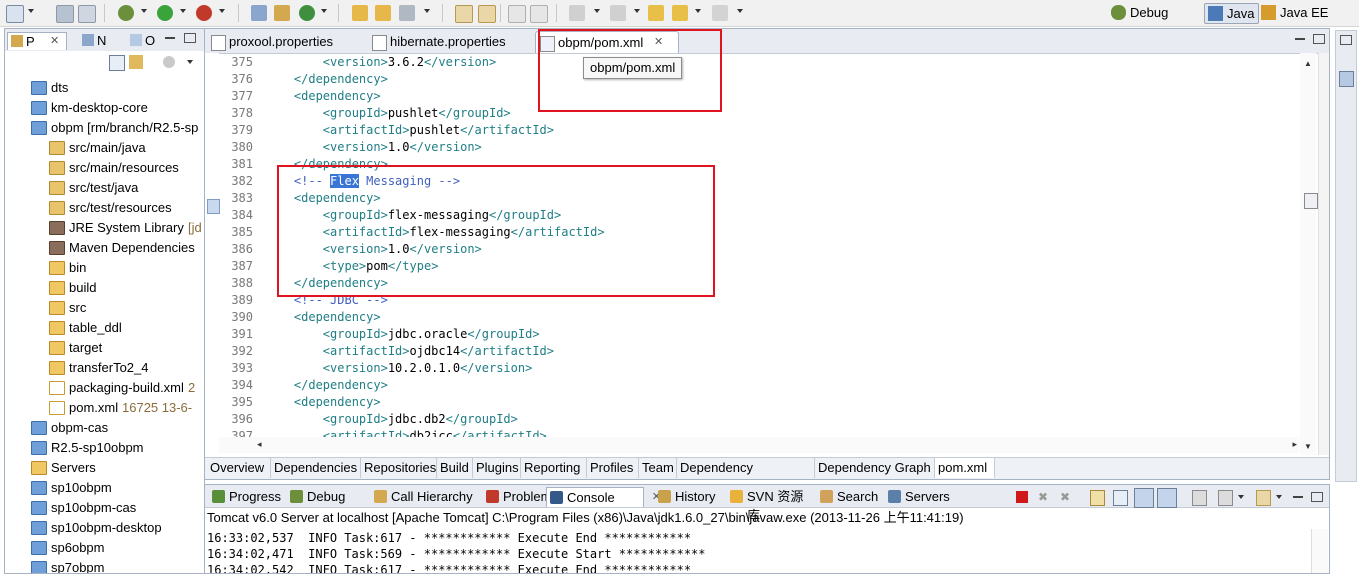 The height and width of the screenshot is (574, 1359). I want to click on tab-console: Console ✕, so click(603, 497).